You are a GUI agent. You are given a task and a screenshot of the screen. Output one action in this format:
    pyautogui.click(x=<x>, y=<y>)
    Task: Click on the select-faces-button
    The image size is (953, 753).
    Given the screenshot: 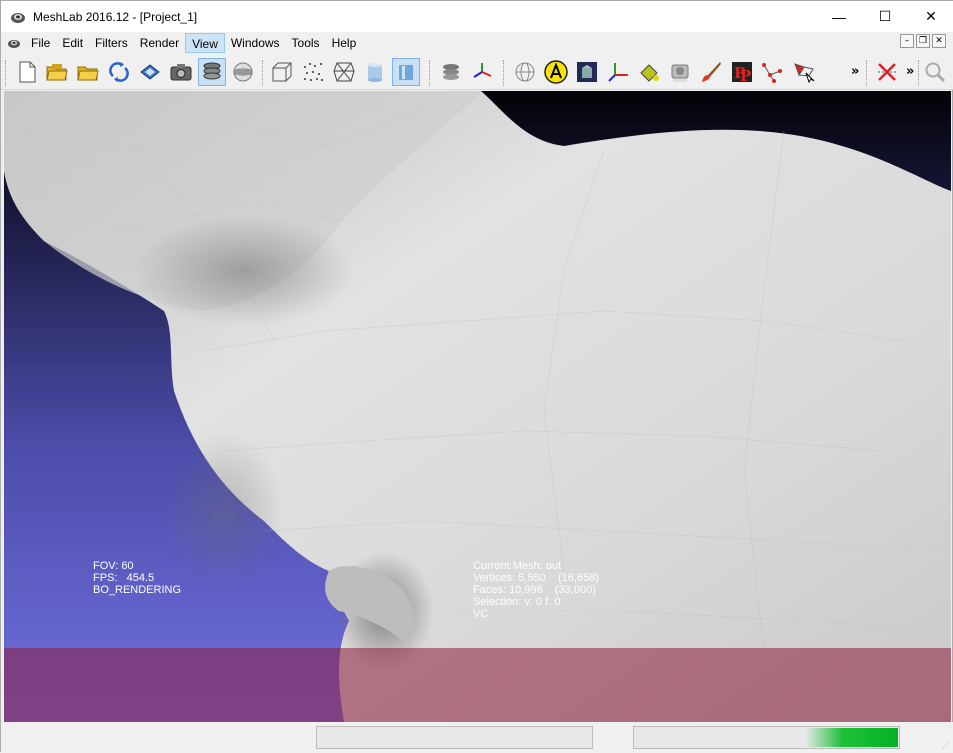 What is the action you would take?
    pyautogui.click(x=804, y=72)
    